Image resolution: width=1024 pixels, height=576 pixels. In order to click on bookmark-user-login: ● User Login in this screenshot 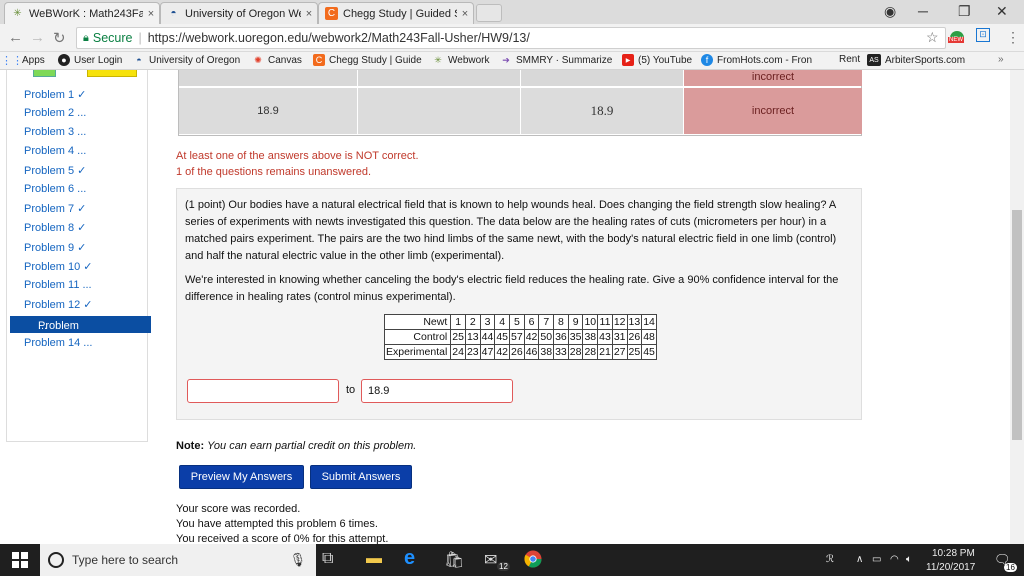, I will do `click(90, 60)`.